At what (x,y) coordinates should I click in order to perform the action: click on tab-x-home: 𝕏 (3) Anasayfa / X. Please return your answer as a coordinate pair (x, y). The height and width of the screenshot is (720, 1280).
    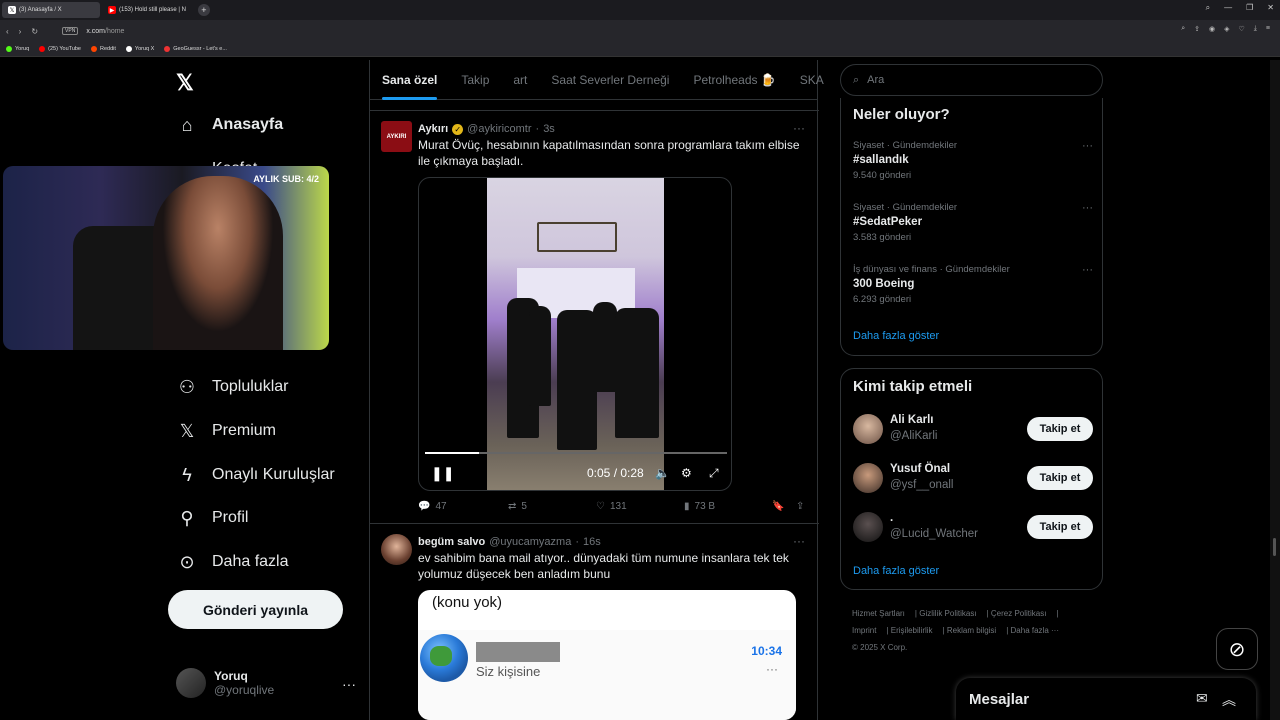
    Looking at the image, I should click on (51, 10).